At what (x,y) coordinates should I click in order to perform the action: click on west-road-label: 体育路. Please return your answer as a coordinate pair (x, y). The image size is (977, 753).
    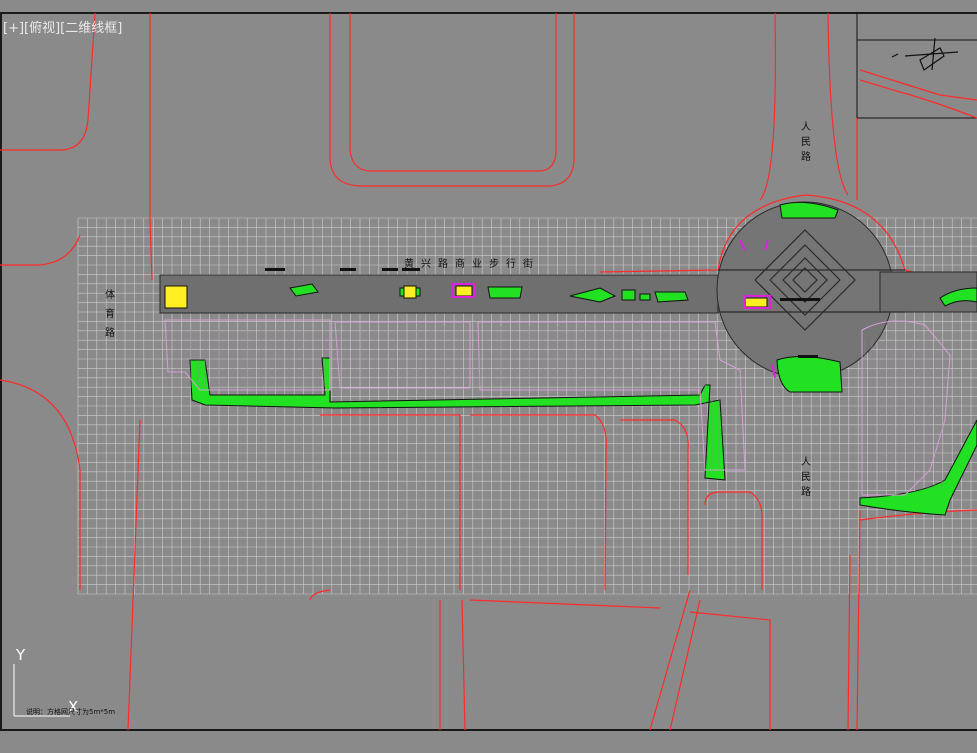
    Looking at the image, I should click on (110, 314).